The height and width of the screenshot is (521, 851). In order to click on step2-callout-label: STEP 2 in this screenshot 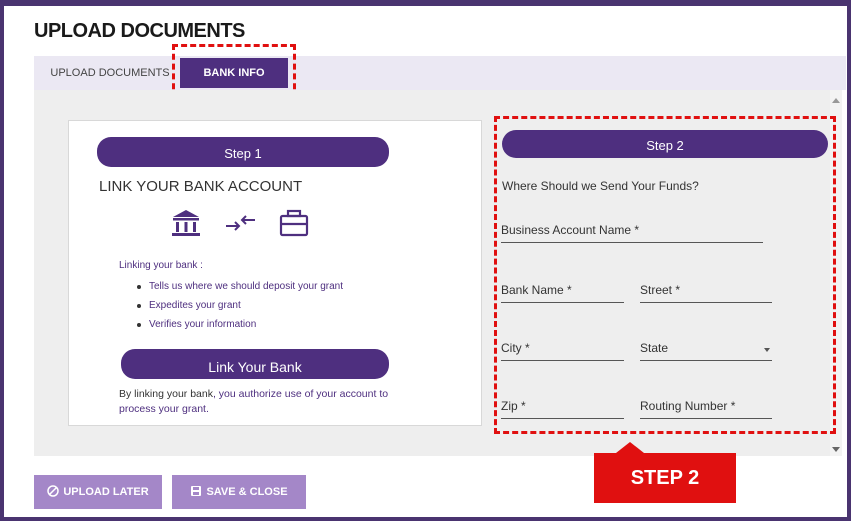, I will do `click(665, 478)`.